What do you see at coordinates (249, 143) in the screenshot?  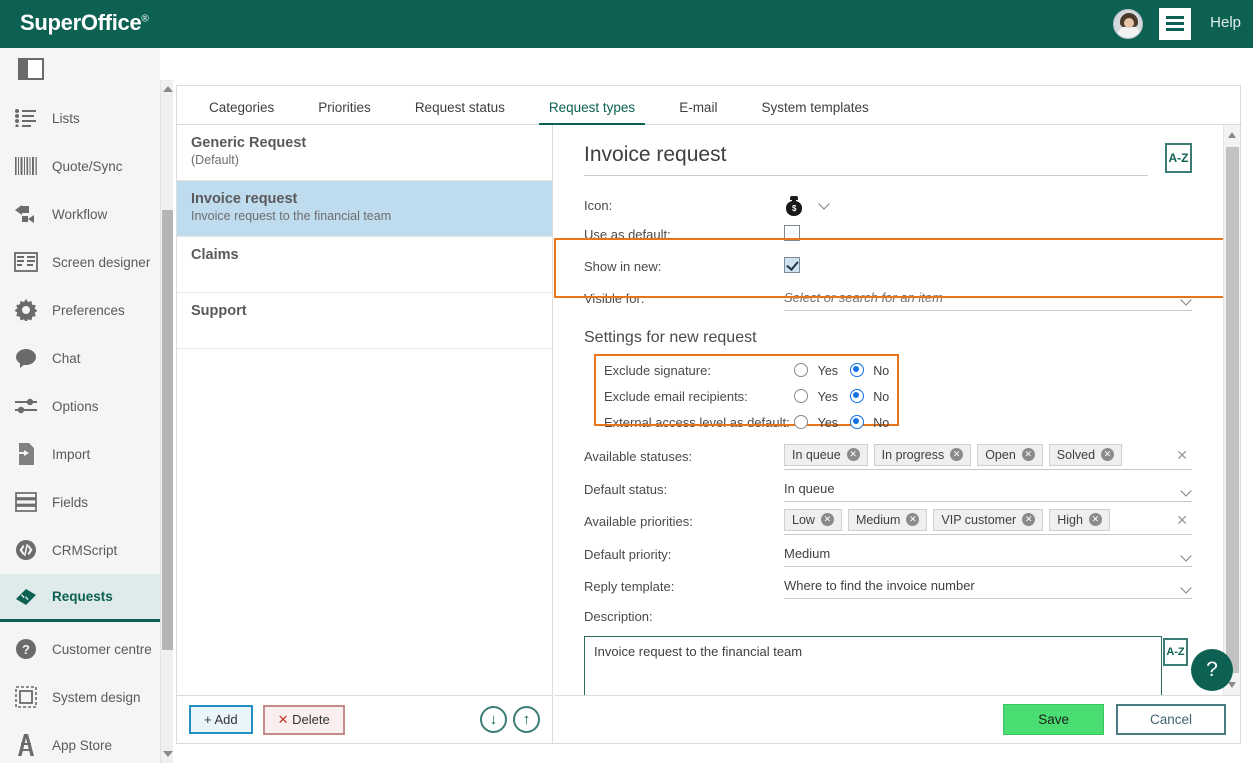 I see `list-item-title: Generic Request` at bounding box center [249, 143].